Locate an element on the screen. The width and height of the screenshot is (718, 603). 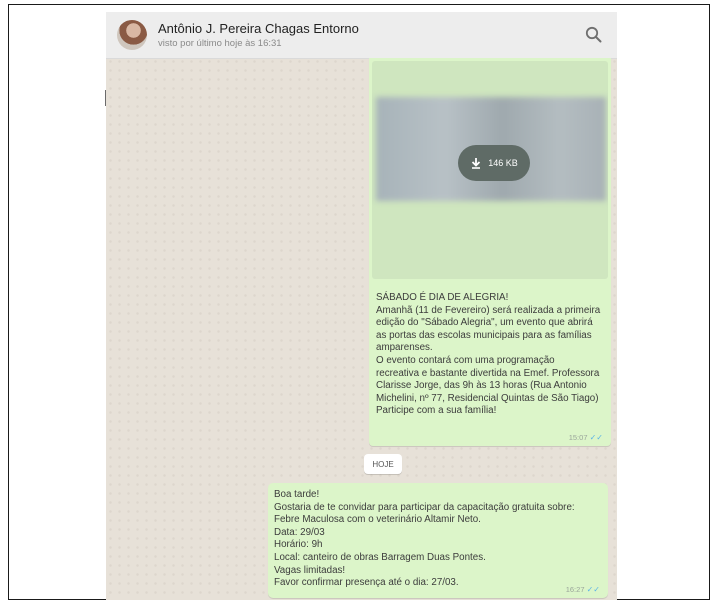
message-time: 15:07 ✓✓ is located at coordinates (586, 437).